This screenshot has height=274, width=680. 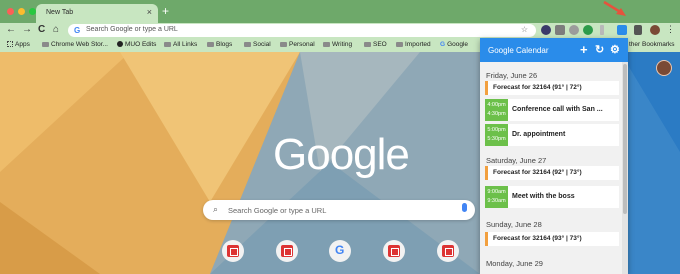 What do you see at coordinates (537, 238) in the screenshot?
I see `forecast-text: Forecast for 32164 (93° | 73°)` at bounding box center [537, 238].